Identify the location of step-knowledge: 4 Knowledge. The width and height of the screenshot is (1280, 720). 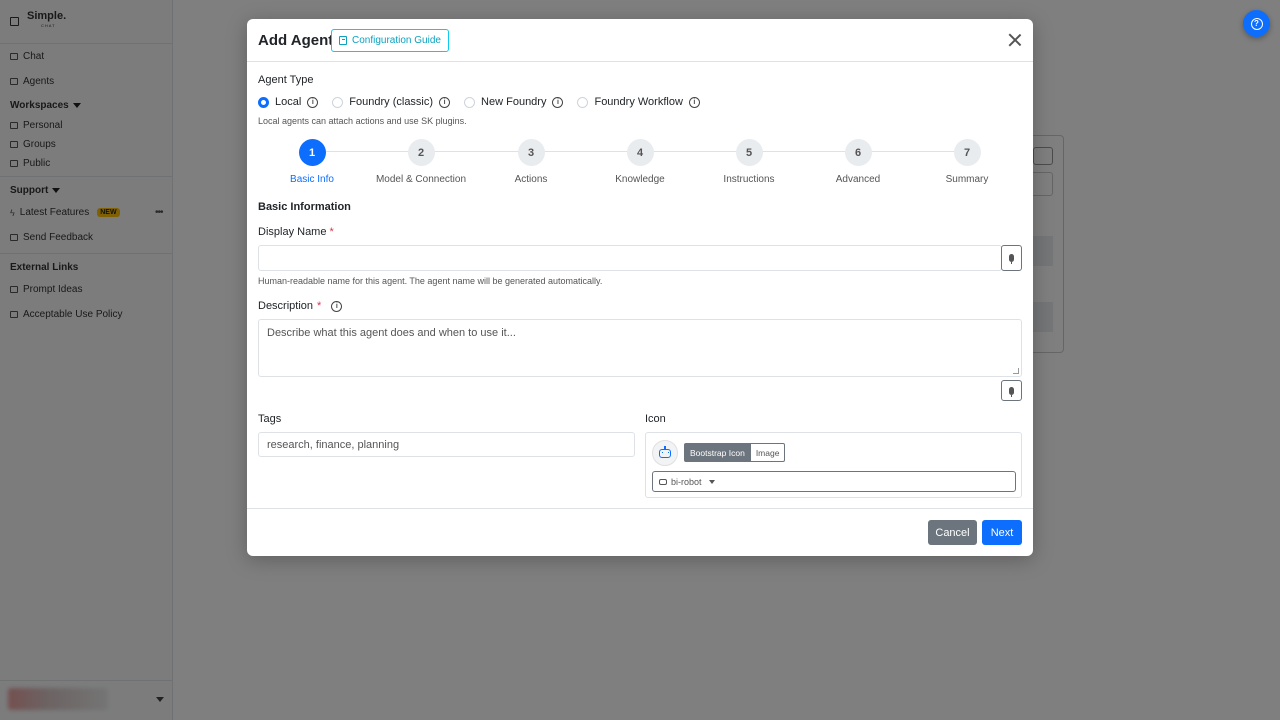
(640, 162).